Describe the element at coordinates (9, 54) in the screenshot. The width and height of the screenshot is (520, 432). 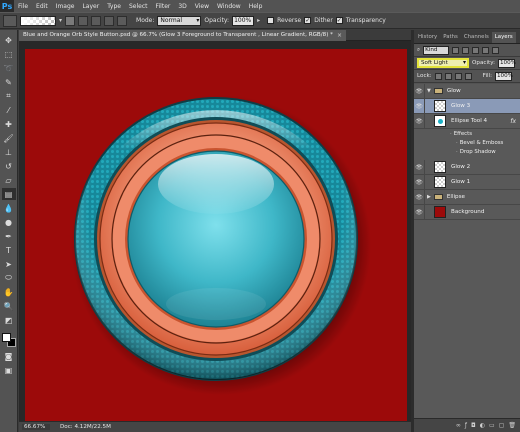
I see `marquee-tool-icon: ⬚` at that location.